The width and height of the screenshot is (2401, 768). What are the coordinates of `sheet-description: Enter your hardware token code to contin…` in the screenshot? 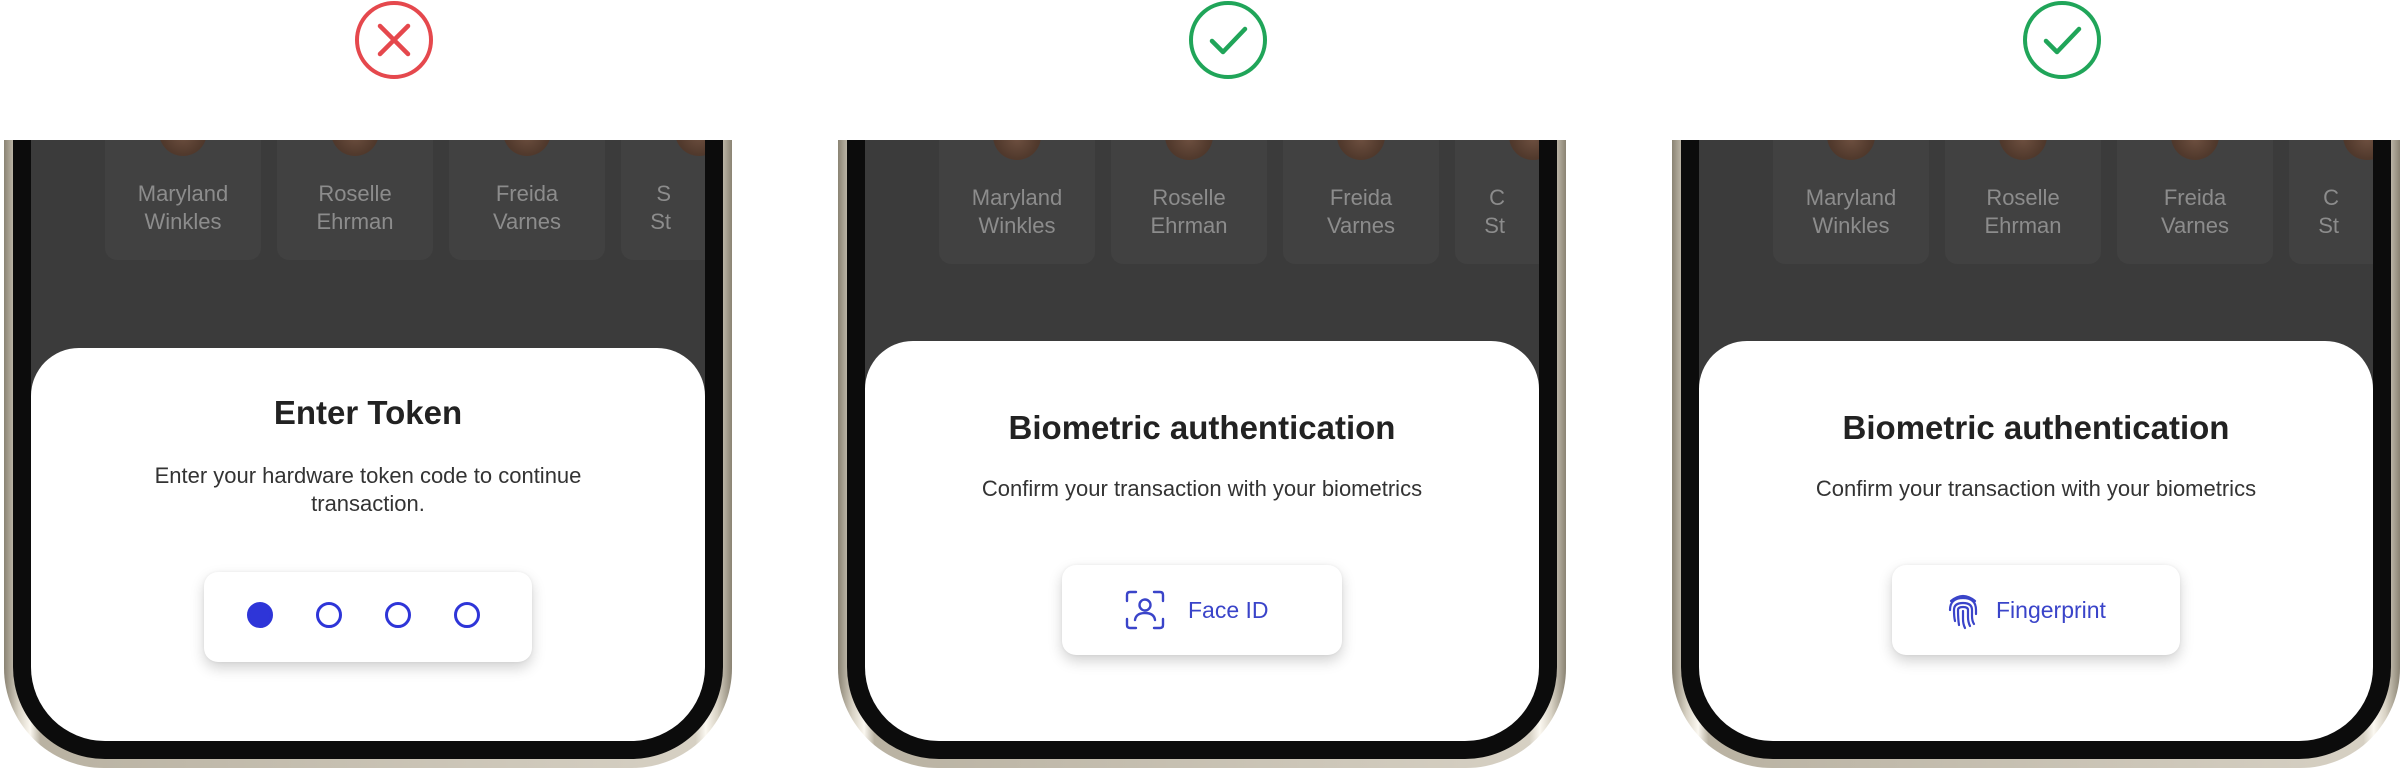 It's located at (368, 489).